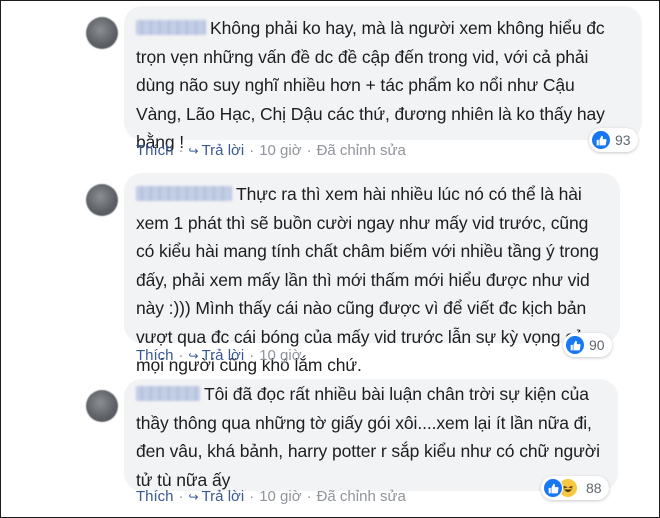 The height and width of the screenshot is (518, 660). What do you see at coordinates (575, 488) in the screenshot?
I see `reaction-summary: 88` at bounding box center [575, 488].